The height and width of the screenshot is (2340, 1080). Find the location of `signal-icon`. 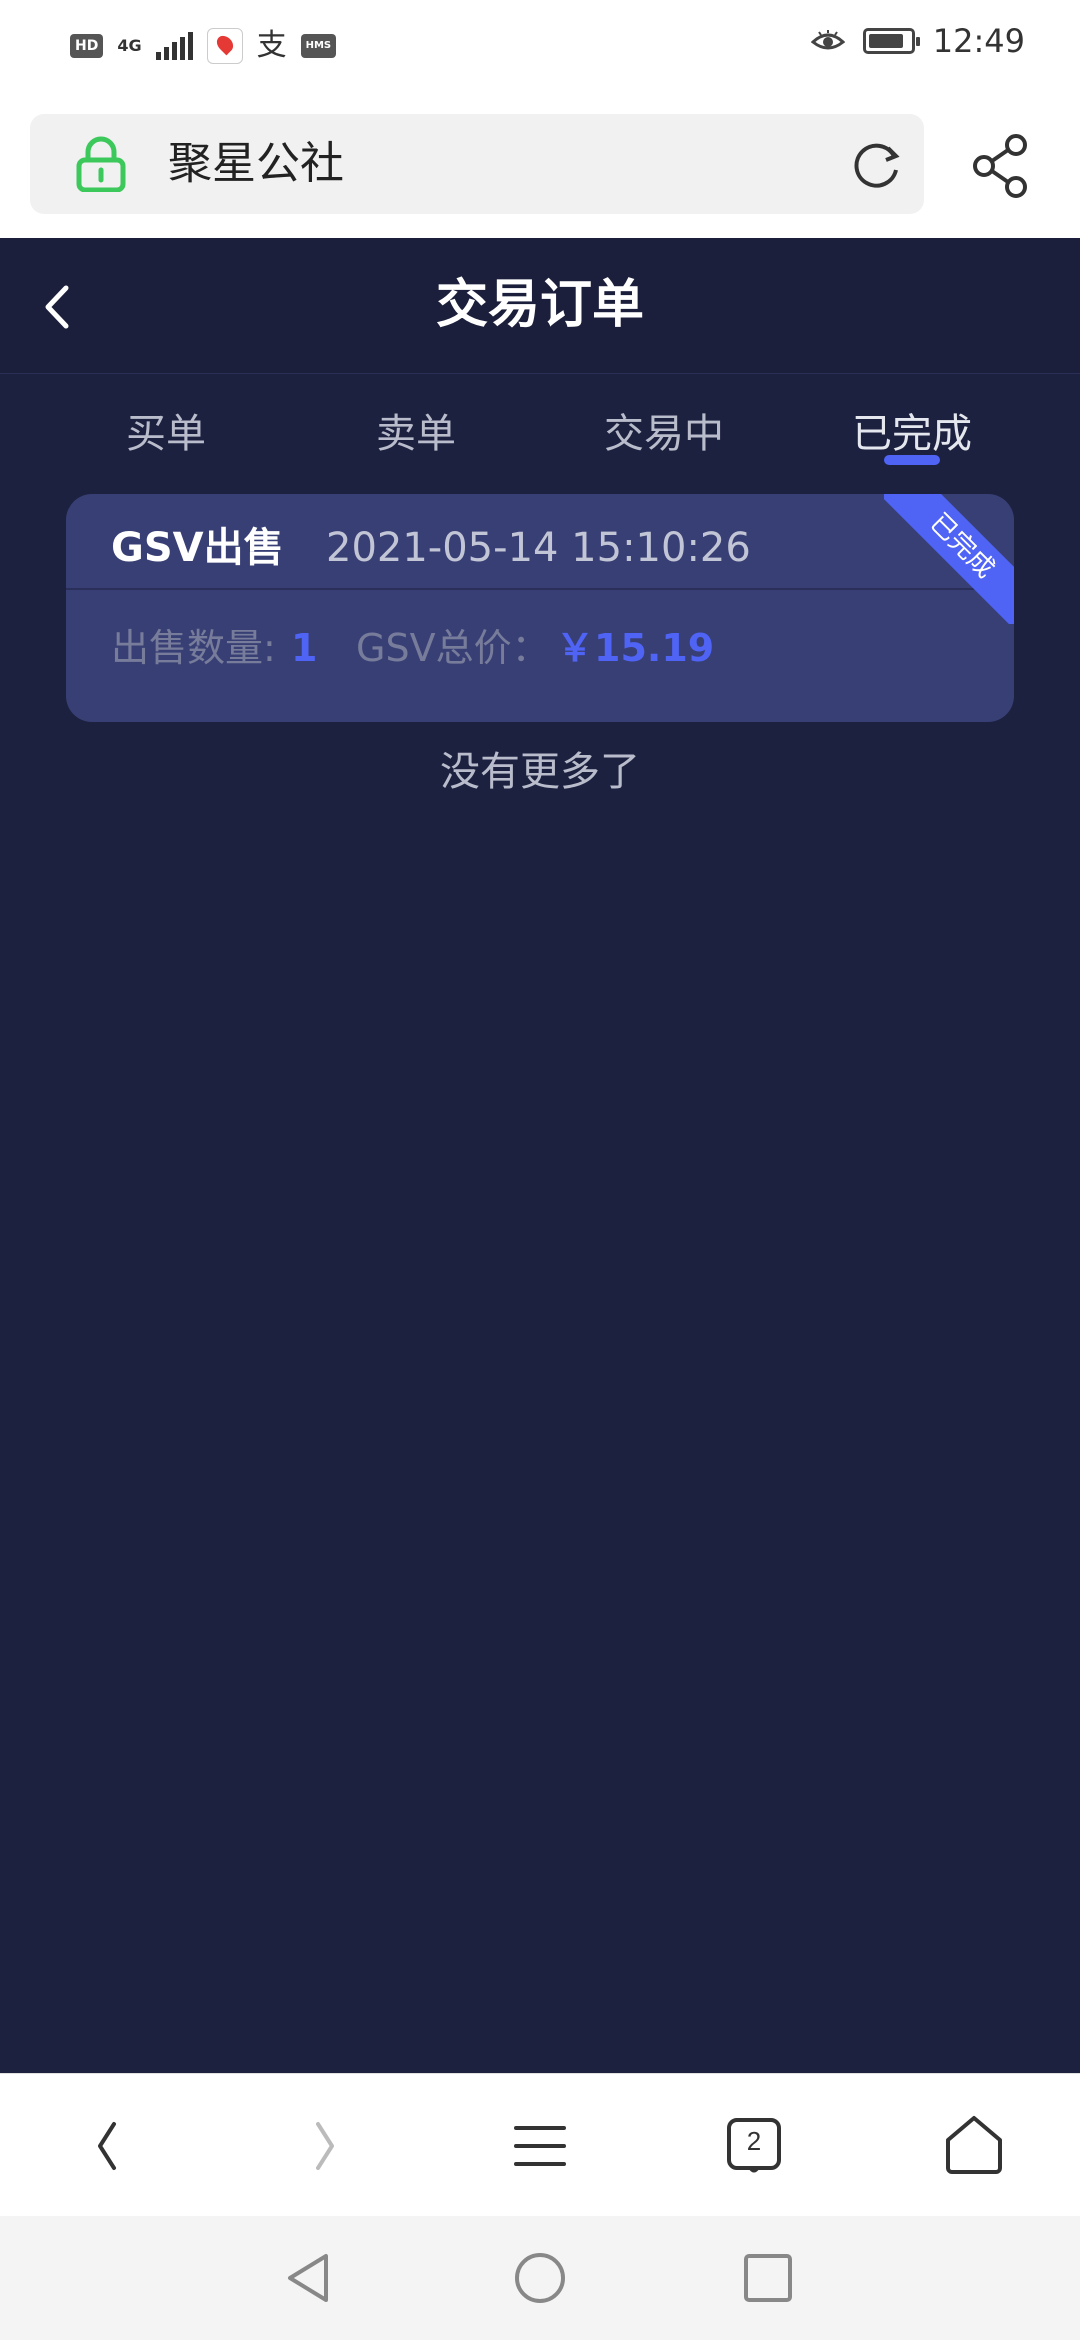

signal-icon is located at coordinates (174, 46).